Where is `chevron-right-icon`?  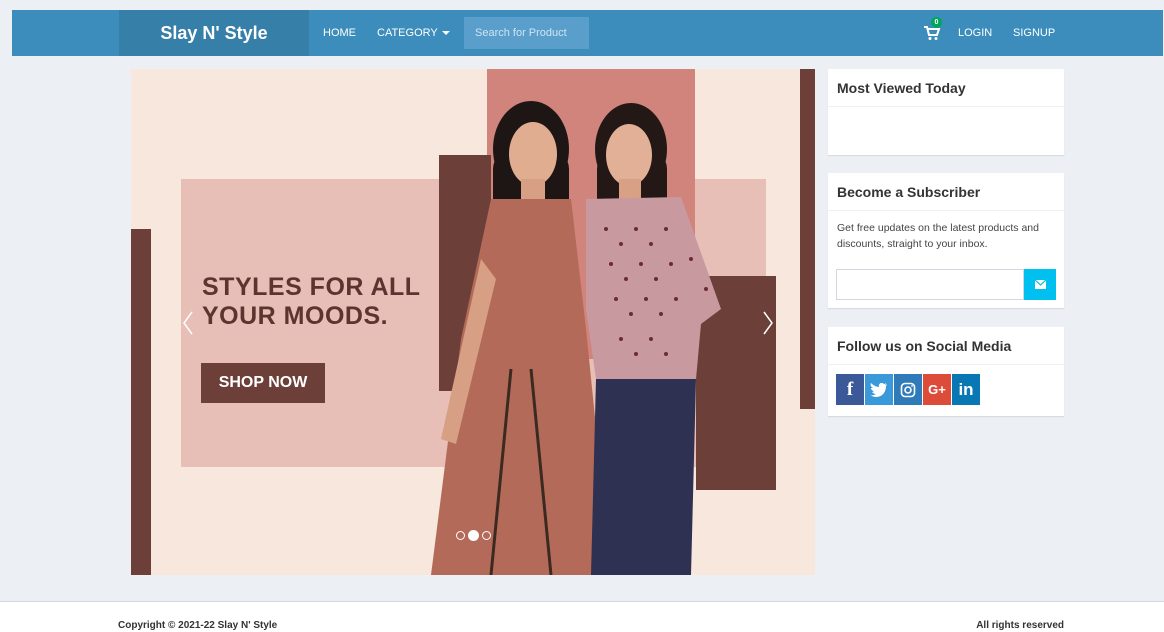
chevron-right-icon is located at coordinates (768, 323).